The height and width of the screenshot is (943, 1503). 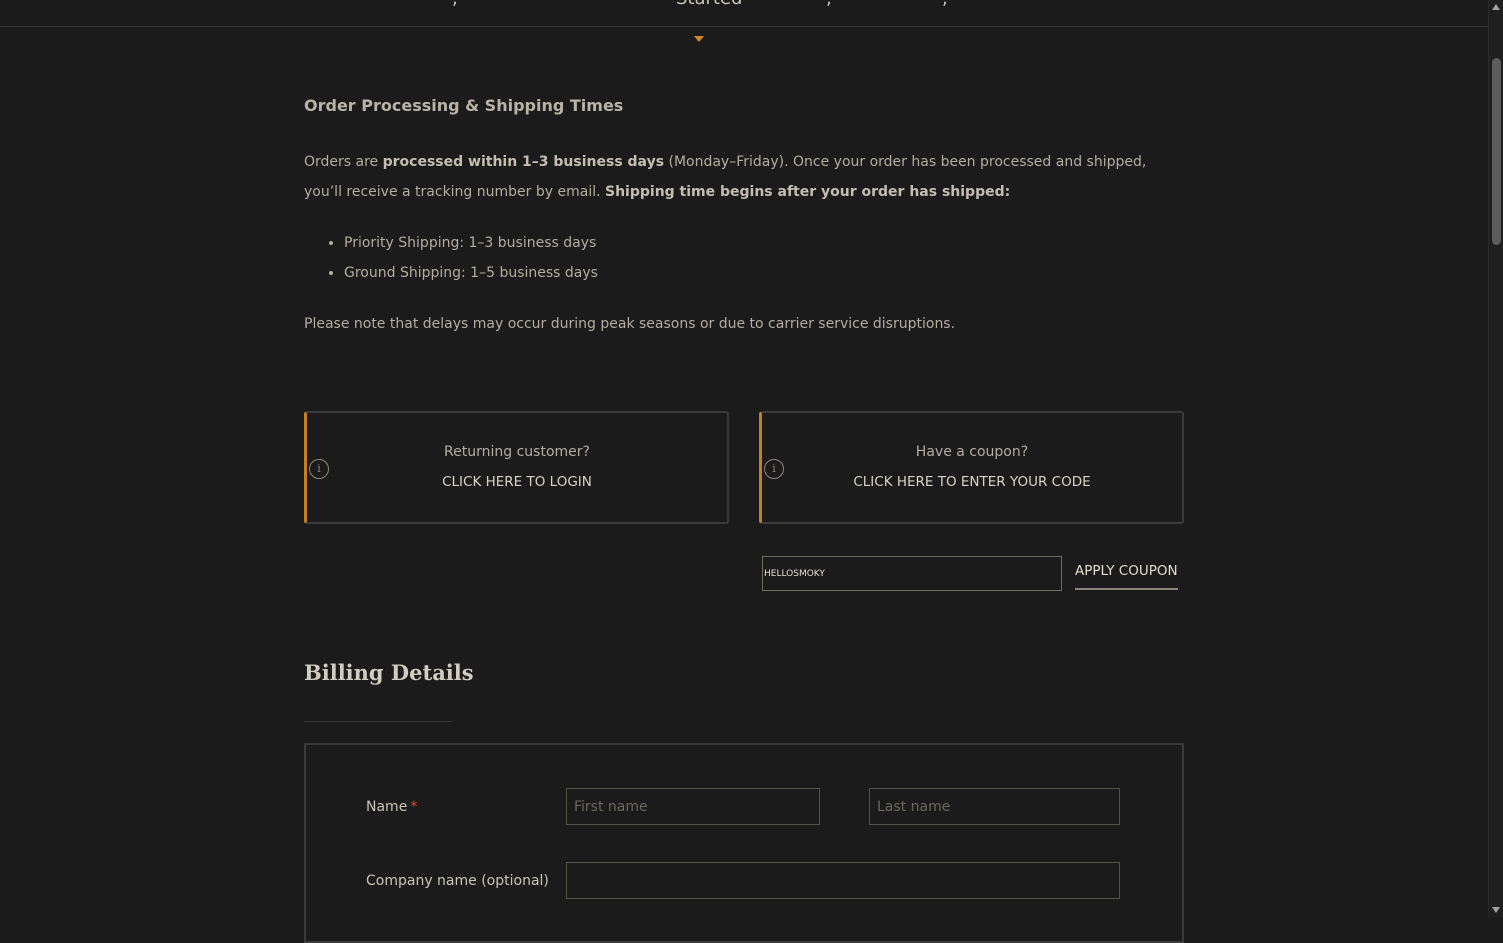 What do you see at coordinates (1495, 458) in the screenshot?
I see `page-scrollbar` at bounding box center [1495, 458].